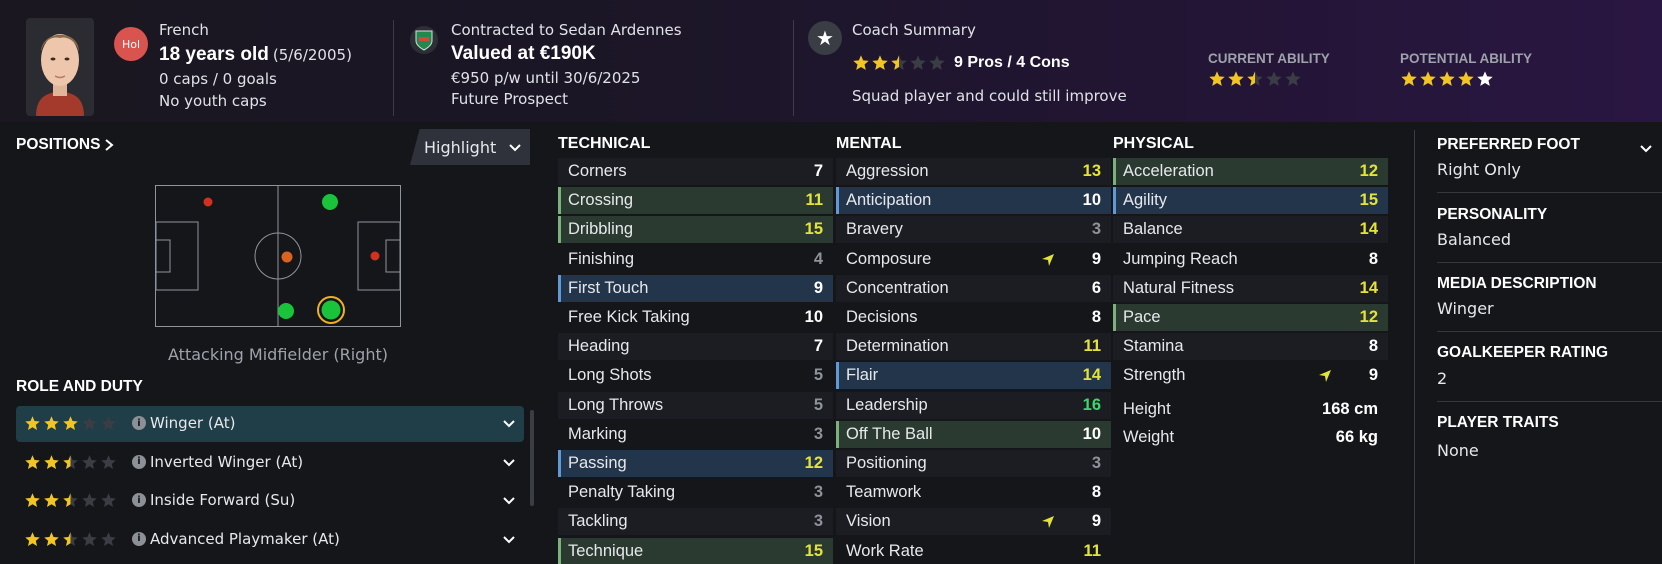 This screenshot has width=1662, height=564. What do you see at coordinates (213, 101) in the screenshot?
I see `youth-caps-text: No youth caps` at bounding box center [213, 101].